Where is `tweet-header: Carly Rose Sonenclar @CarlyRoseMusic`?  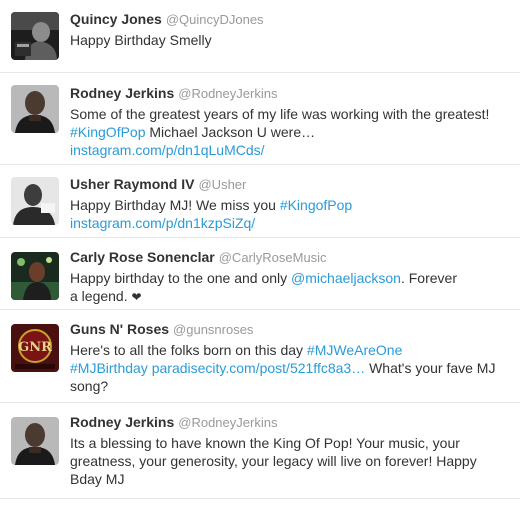
tweet-header: Carly Rose Sonenclar @CarlyRoseMusic is located at coordinates (288, 257).